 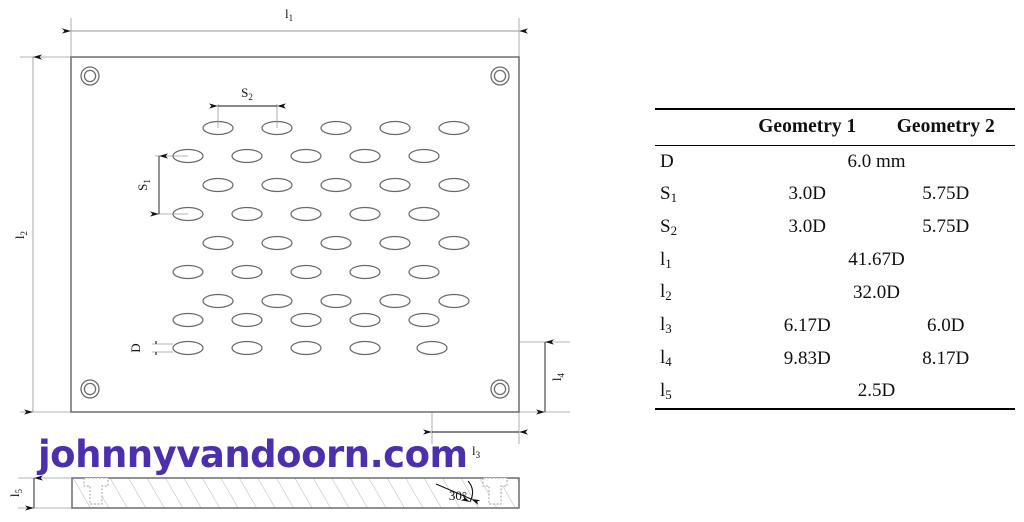 What do you see at coordinates (946, 358) in the screenshot?
I see `table-cell-geometry-2: 8.17D` at bounding box center [946, 358].